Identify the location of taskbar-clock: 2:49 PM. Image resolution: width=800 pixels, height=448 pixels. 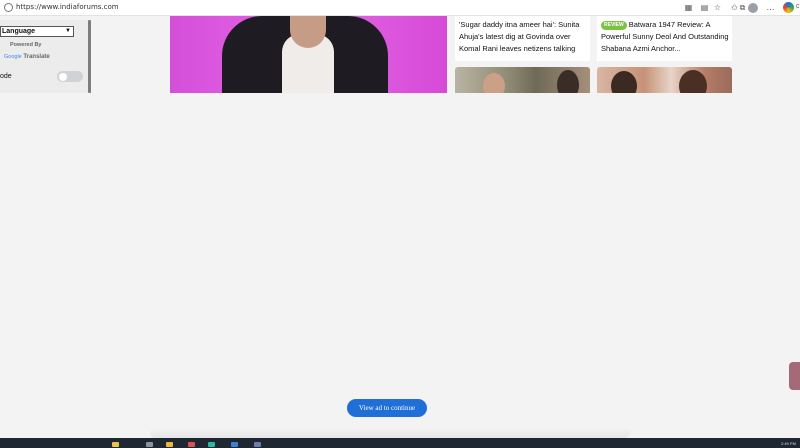
(788, 443).